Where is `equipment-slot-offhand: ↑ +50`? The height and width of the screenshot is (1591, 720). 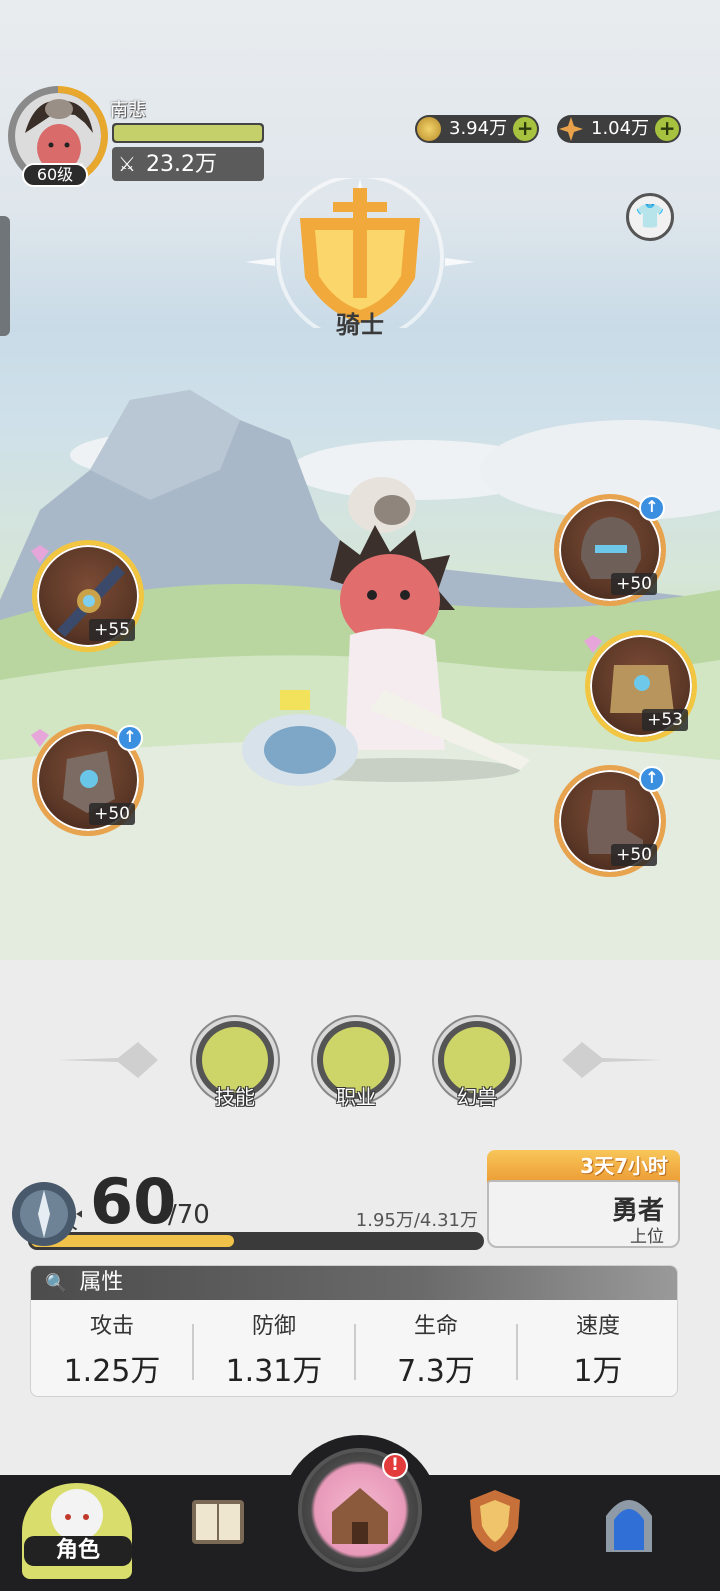
equipment-slot-offhand: ↑ +50 is located at coordinates (87, 780).